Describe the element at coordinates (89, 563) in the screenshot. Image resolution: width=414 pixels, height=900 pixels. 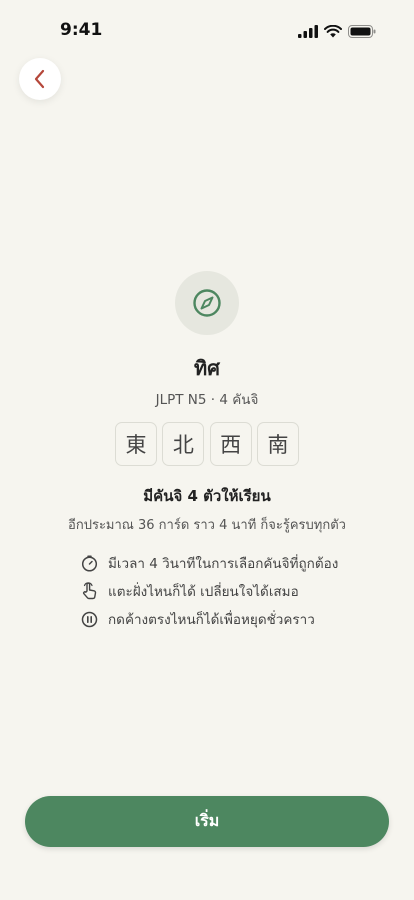
I see `timer-icon` at that location.